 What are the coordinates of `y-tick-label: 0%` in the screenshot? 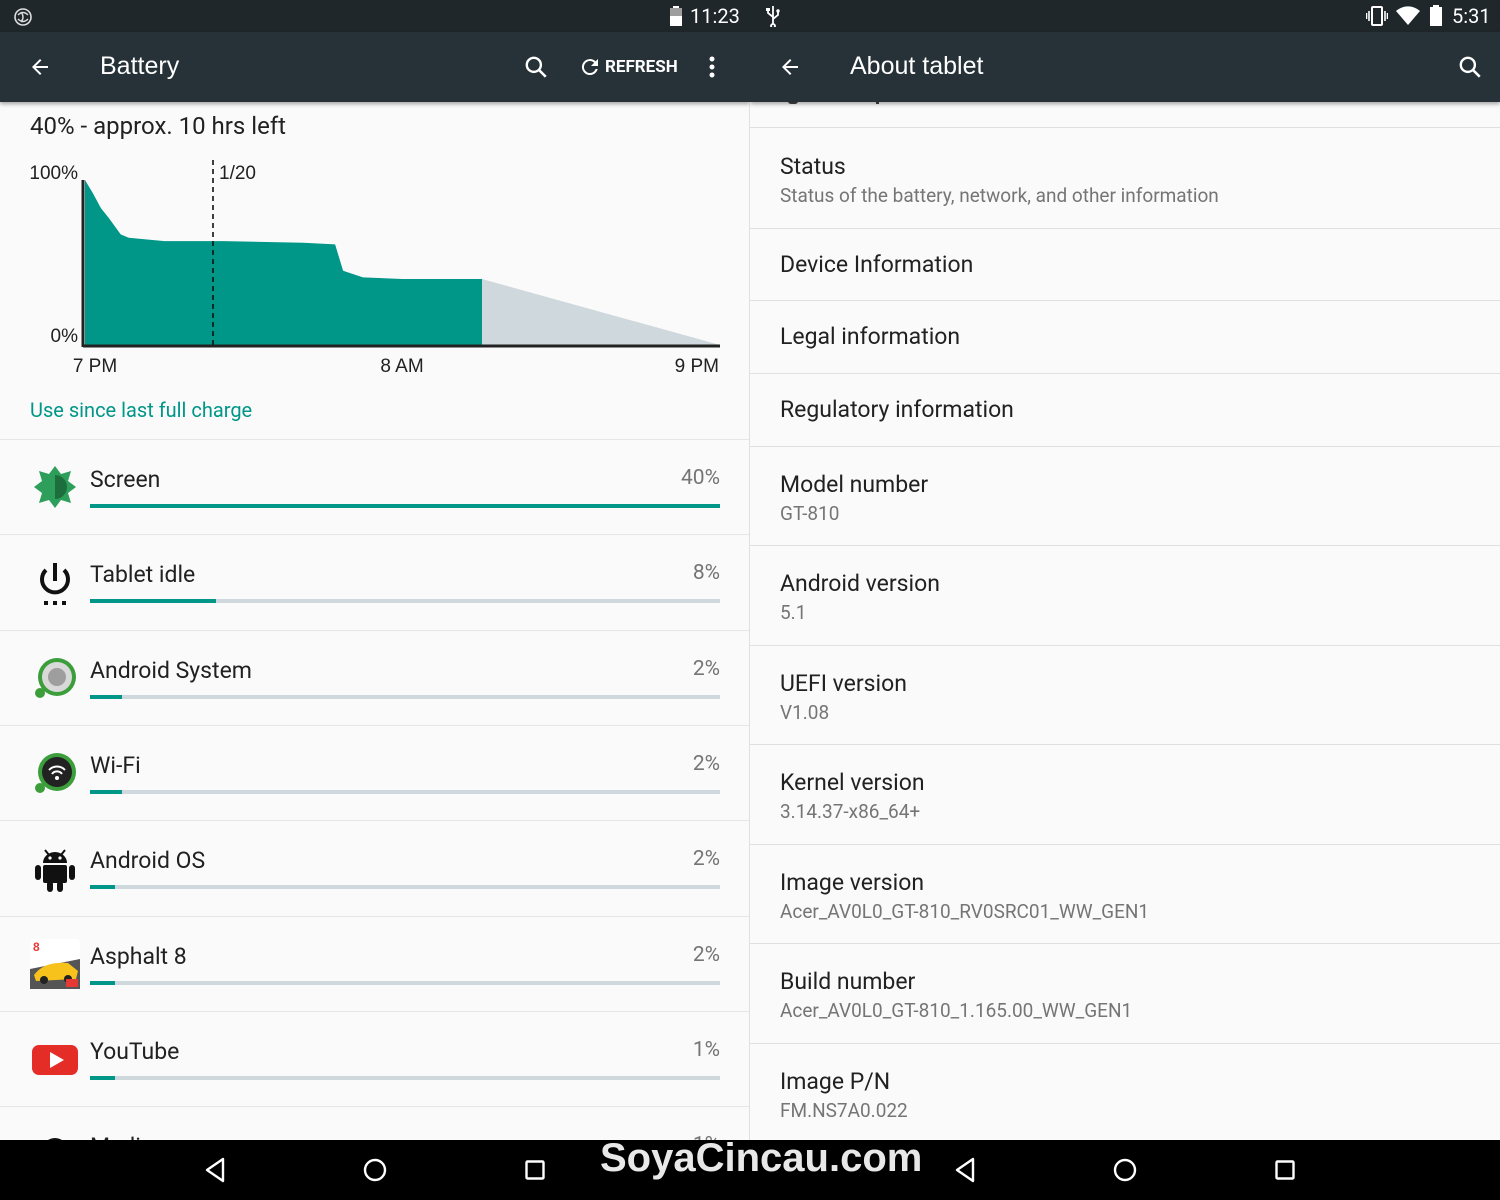 It's located at (65, 336).